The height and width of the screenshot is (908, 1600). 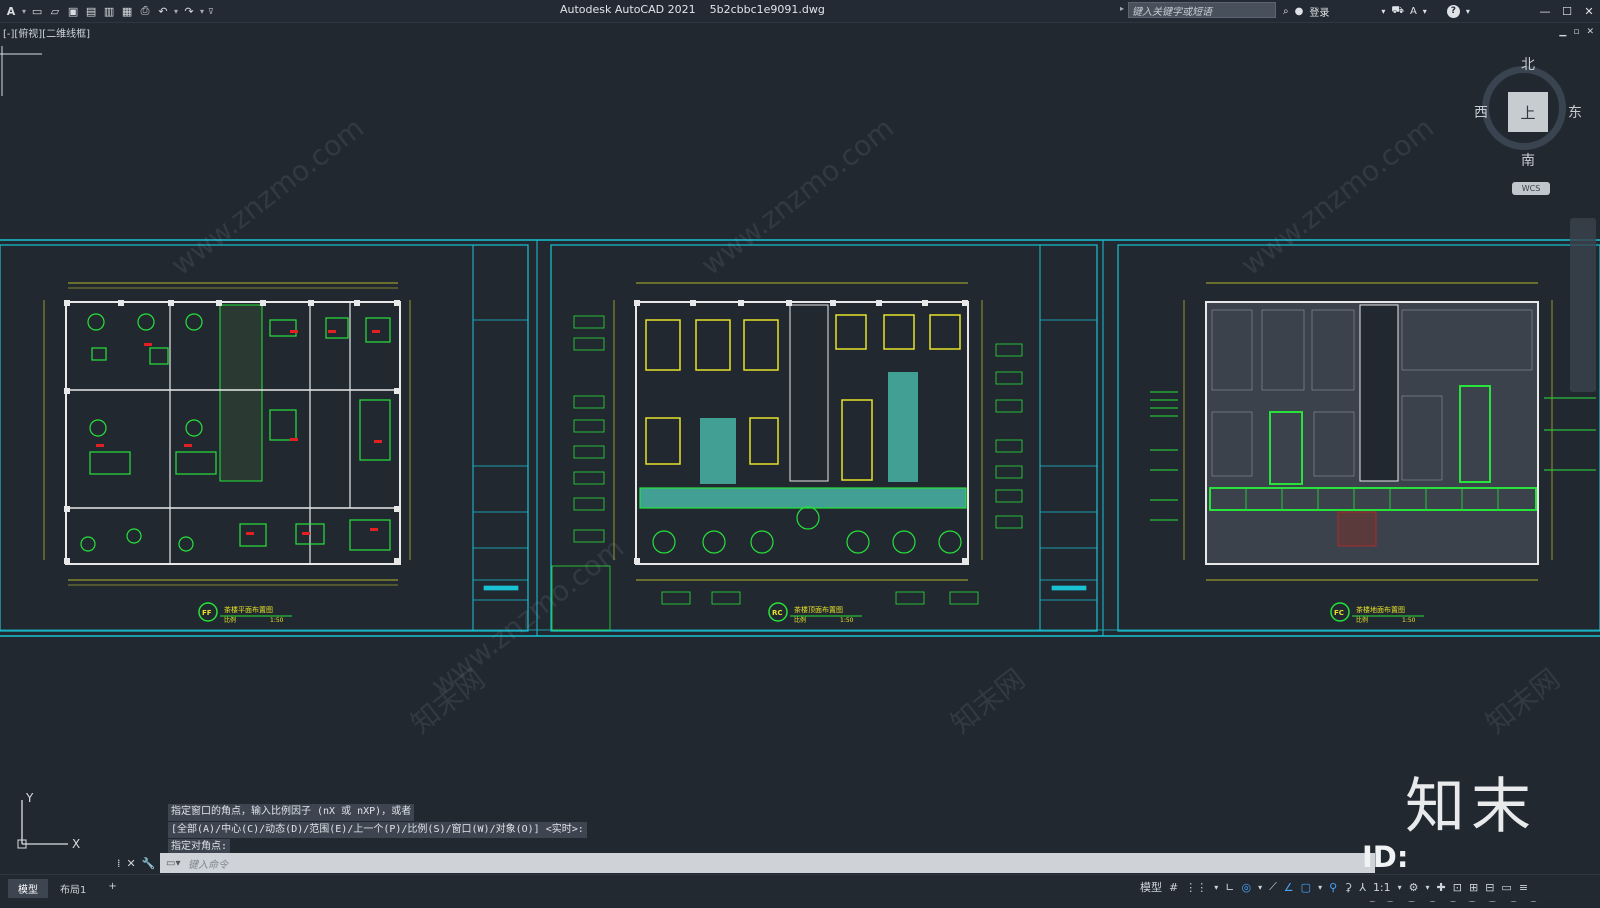 What do you see at coordinates (149, 863) in the screenshot?
I see `command-customize-icon: 🔧` at bounding box center [149, 863].